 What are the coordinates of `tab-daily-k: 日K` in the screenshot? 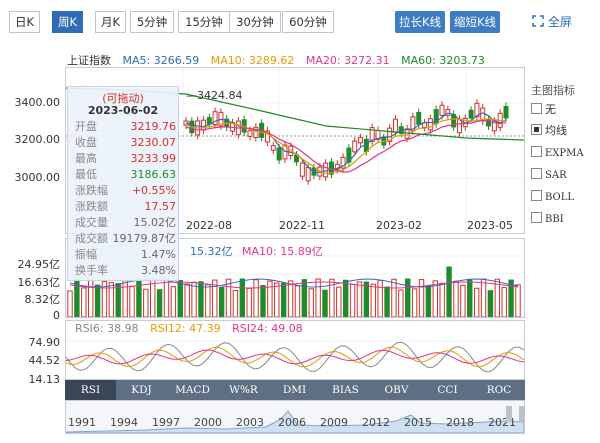 It's located at (24, 22).